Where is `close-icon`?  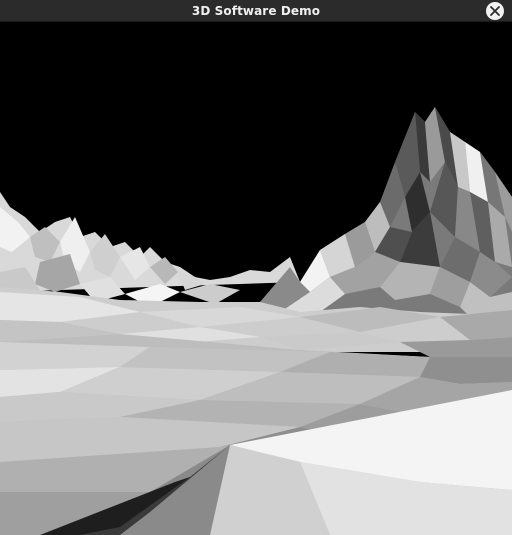 close-icon is located at coordinates (495, 11).